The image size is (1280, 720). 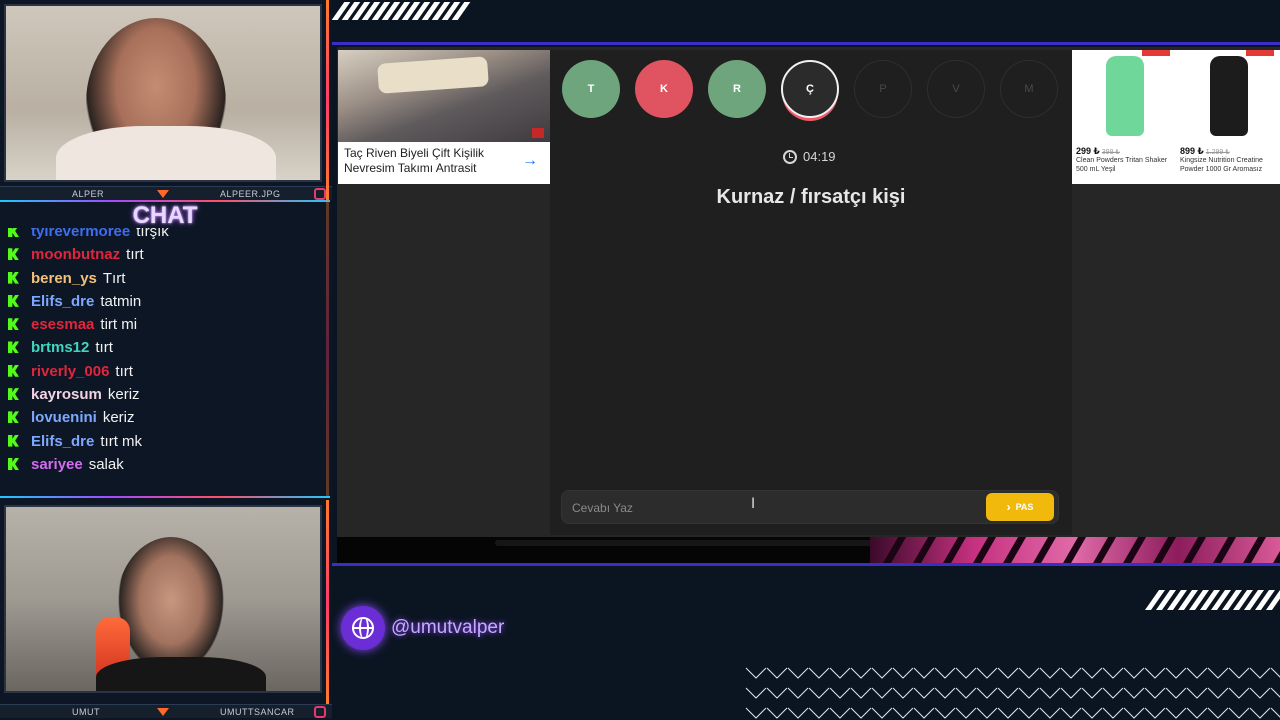 I want to click on chat-username: lovuenini, so click(x=64, y=417).